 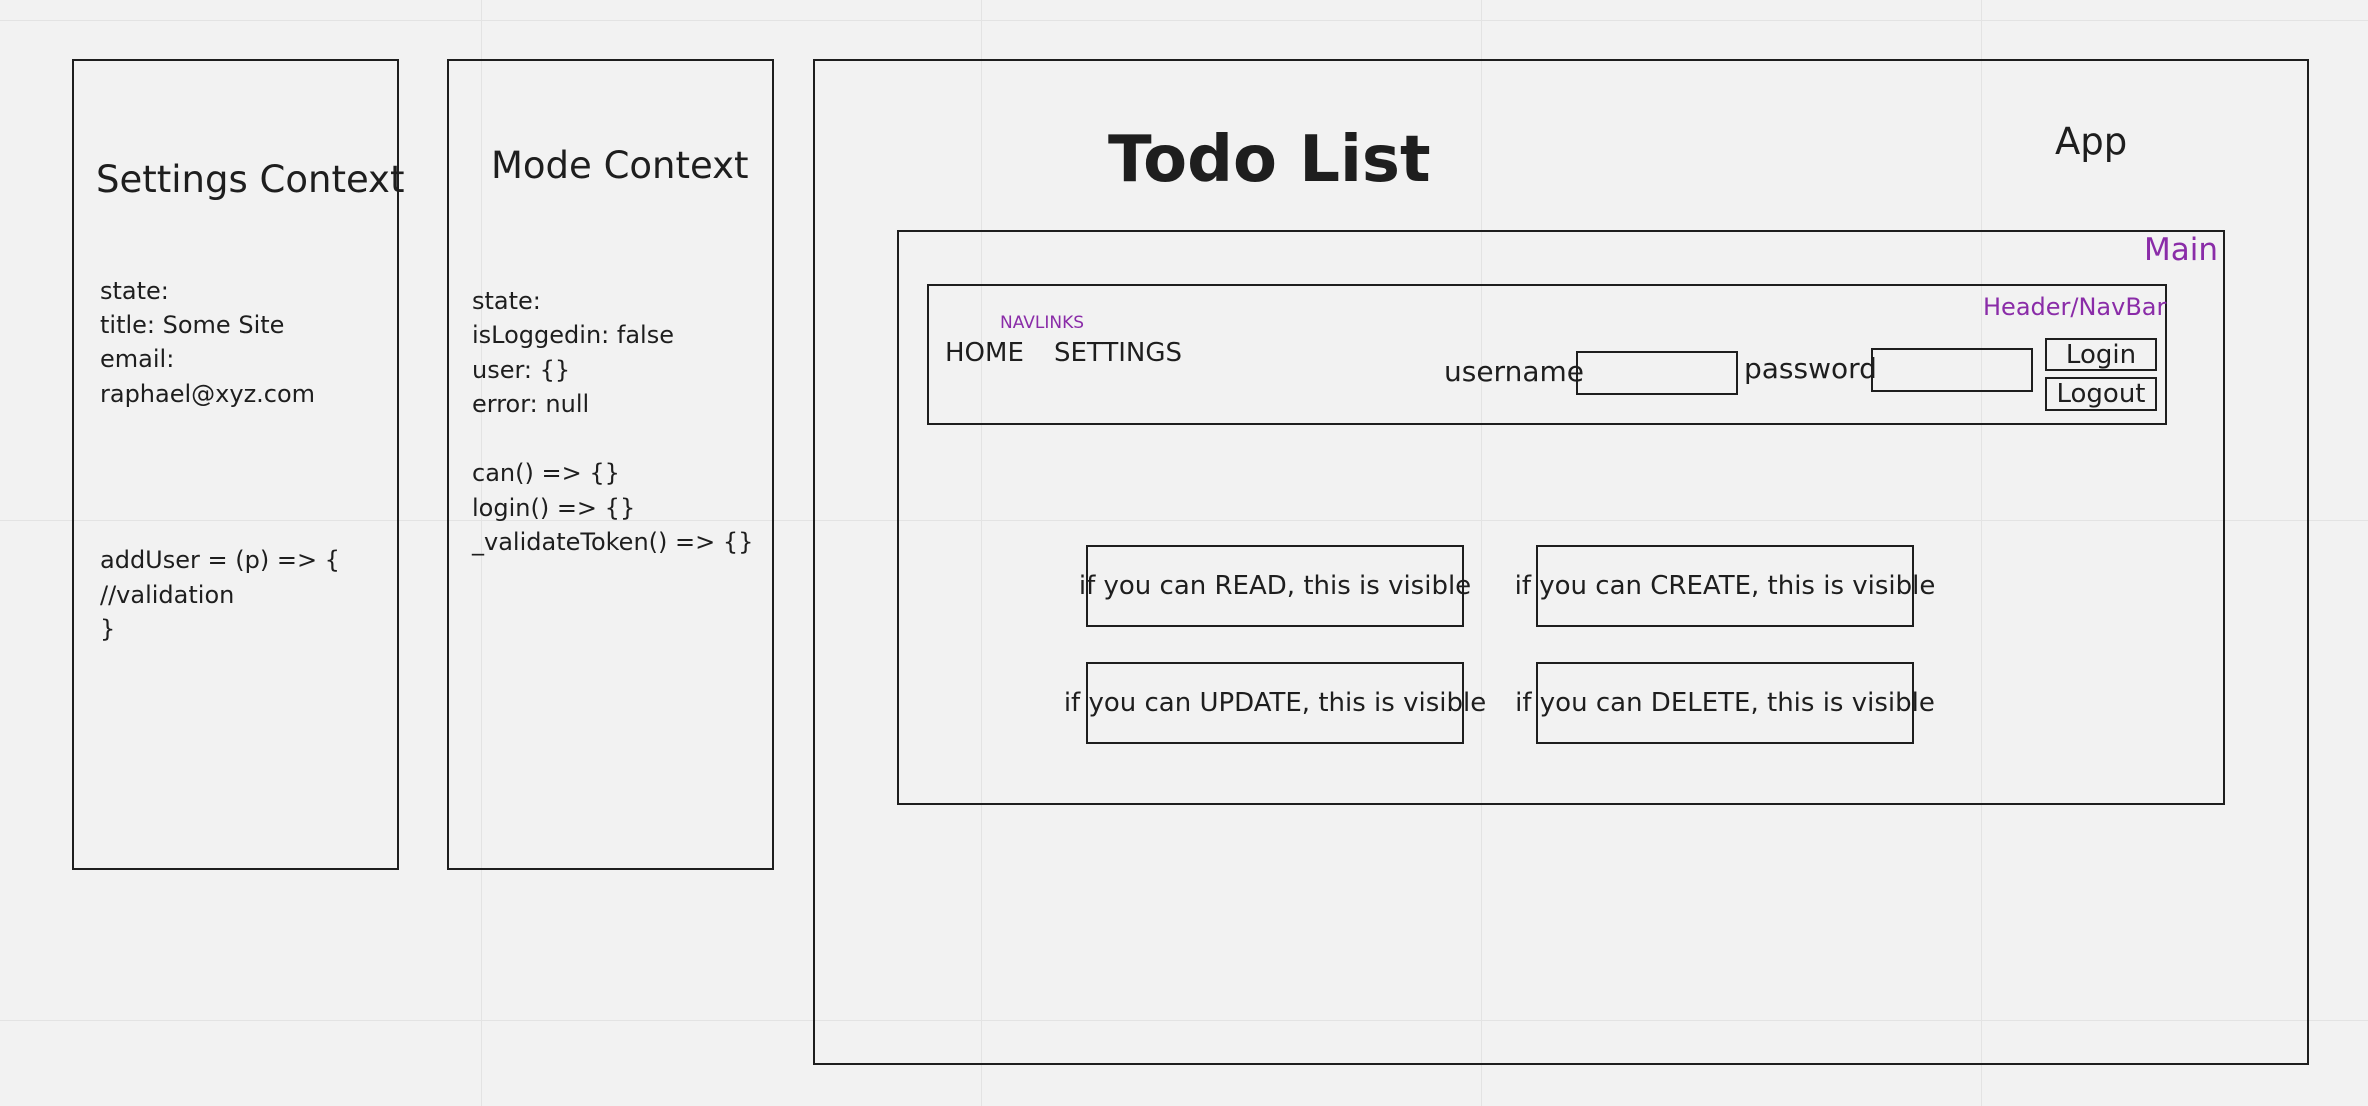 What do you see at coordinates (2075, 307) in the screenshot?
I see `header-navbar-label: Header/NavBar` at bounding box center [2075, 307].